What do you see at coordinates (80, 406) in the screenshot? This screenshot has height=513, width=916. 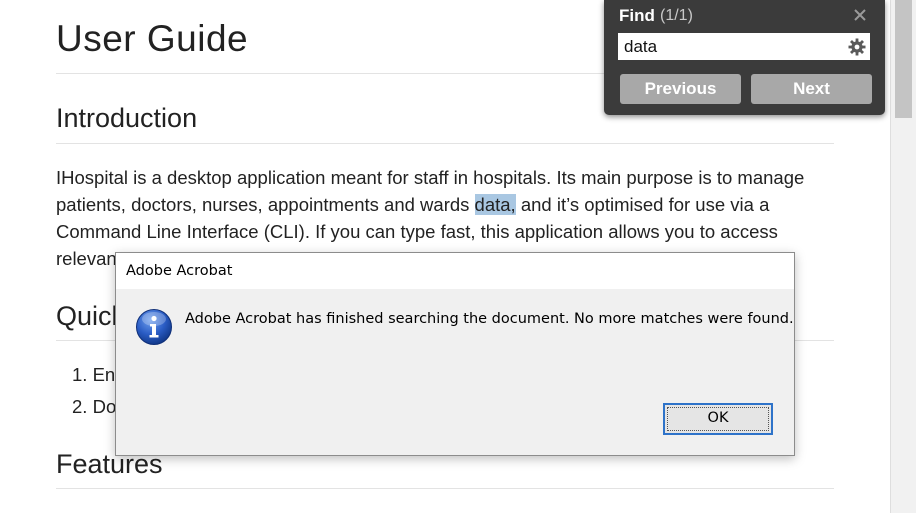 I see `list-number: 2.` at bounding box center [80, 406].